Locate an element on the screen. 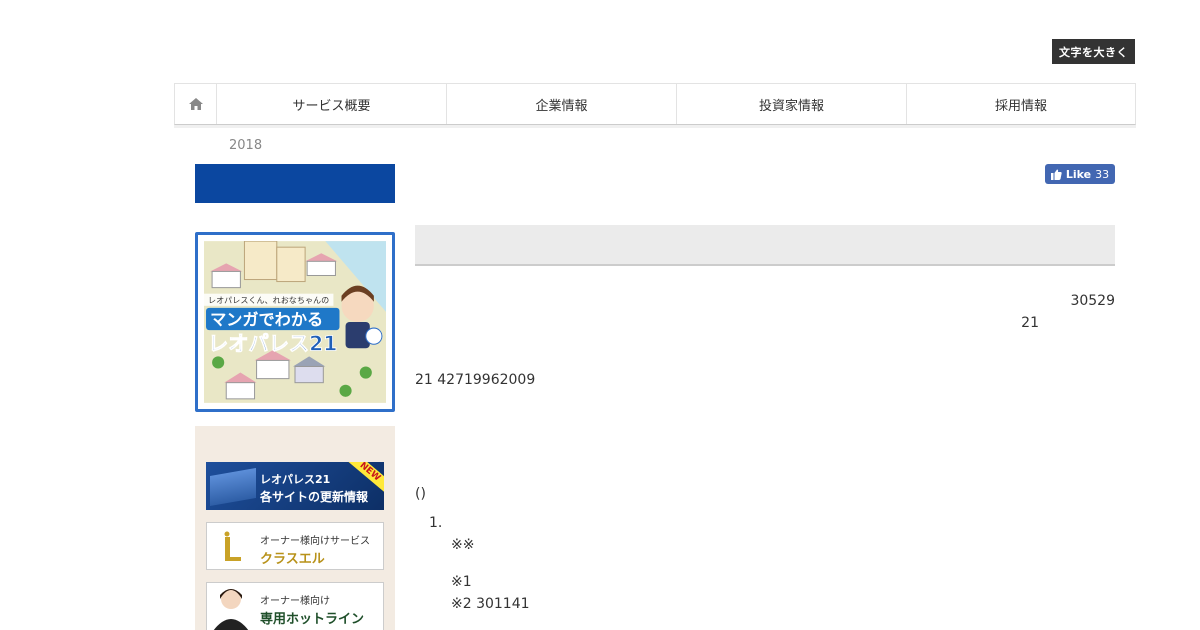 The width and height of the screenshot is (1200, 630). nav-home is located at coordinates (196, 104).